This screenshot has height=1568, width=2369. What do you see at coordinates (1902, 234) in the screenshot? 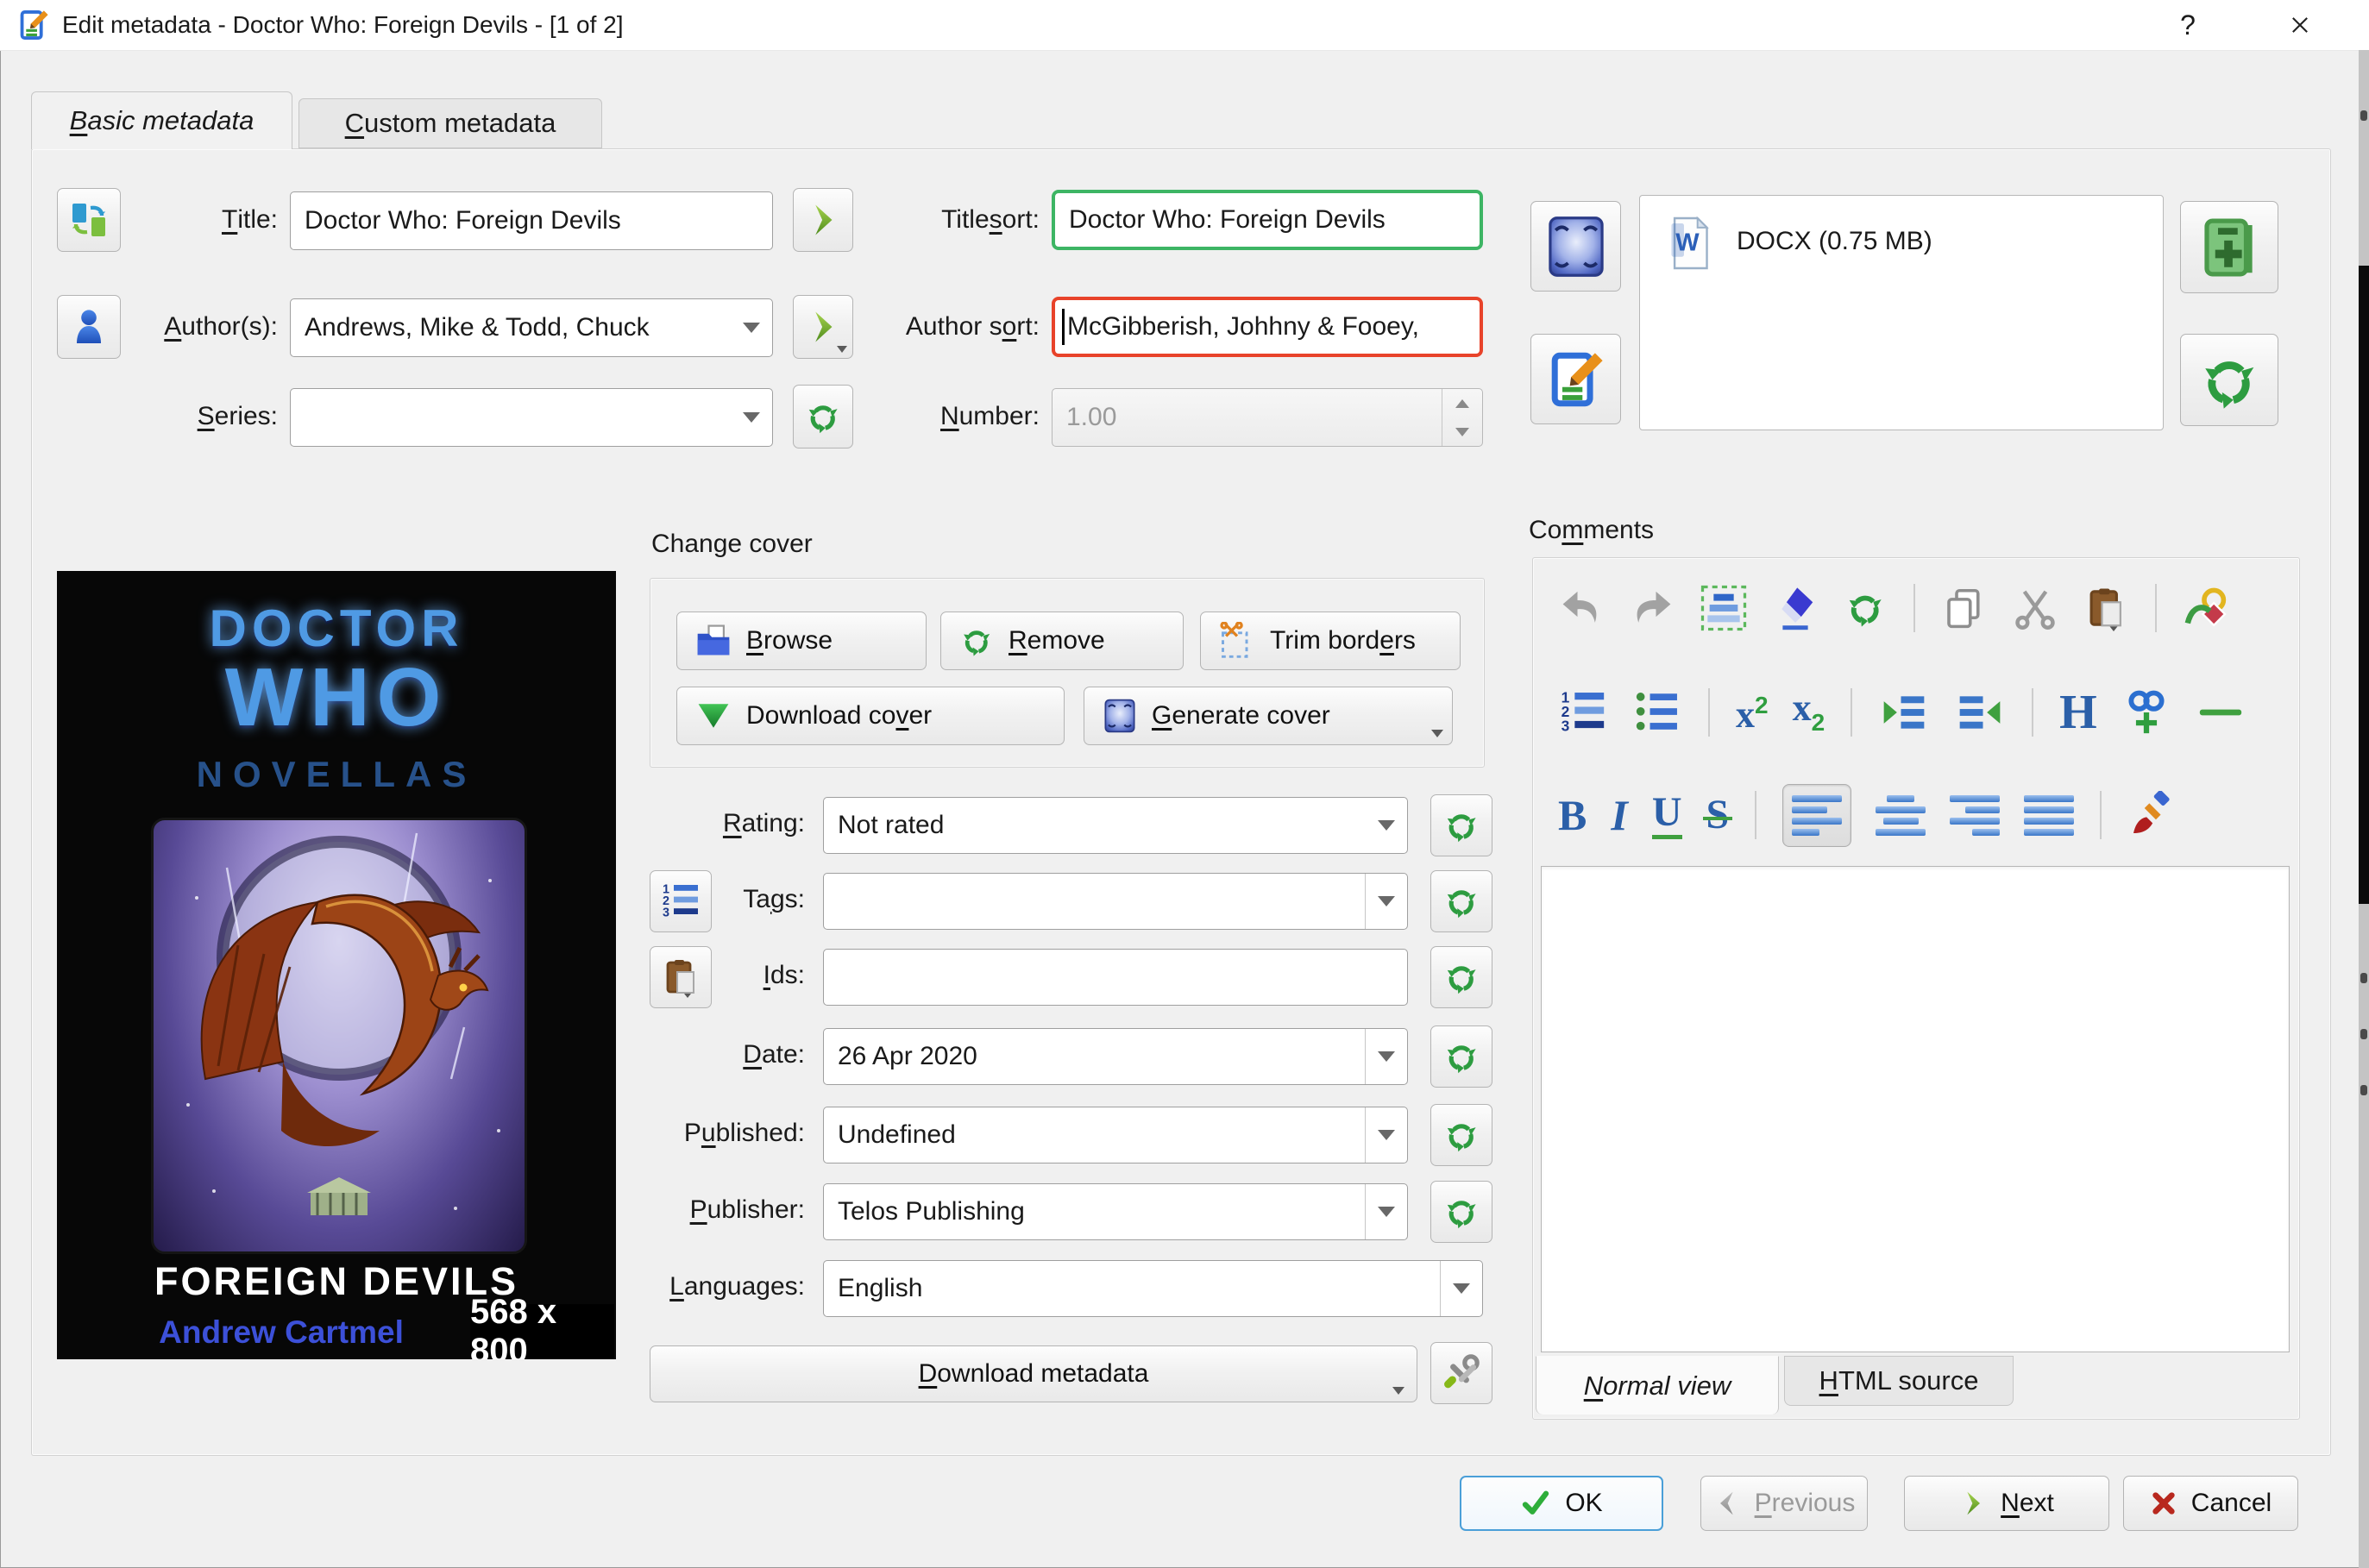
I see `format-item: W DOCX (0.75 MB)` at bounding box center [1902, 234].